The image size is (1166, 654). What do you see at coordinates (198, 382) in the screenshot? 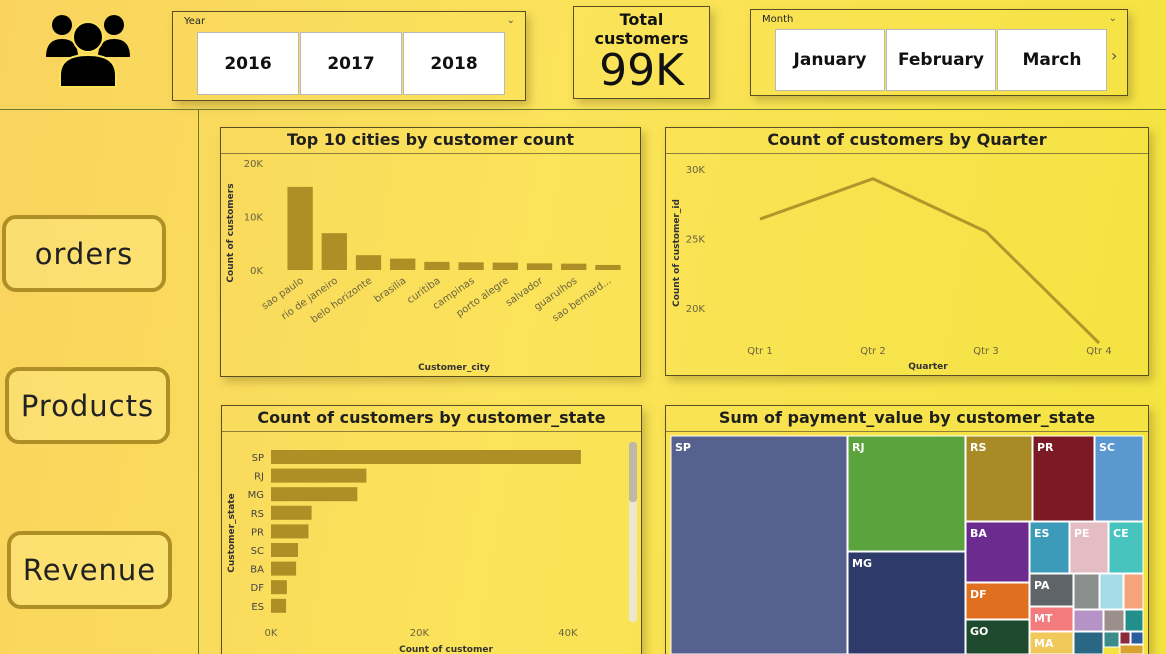
I see `nav-divider` at bounding box center [198, 382].